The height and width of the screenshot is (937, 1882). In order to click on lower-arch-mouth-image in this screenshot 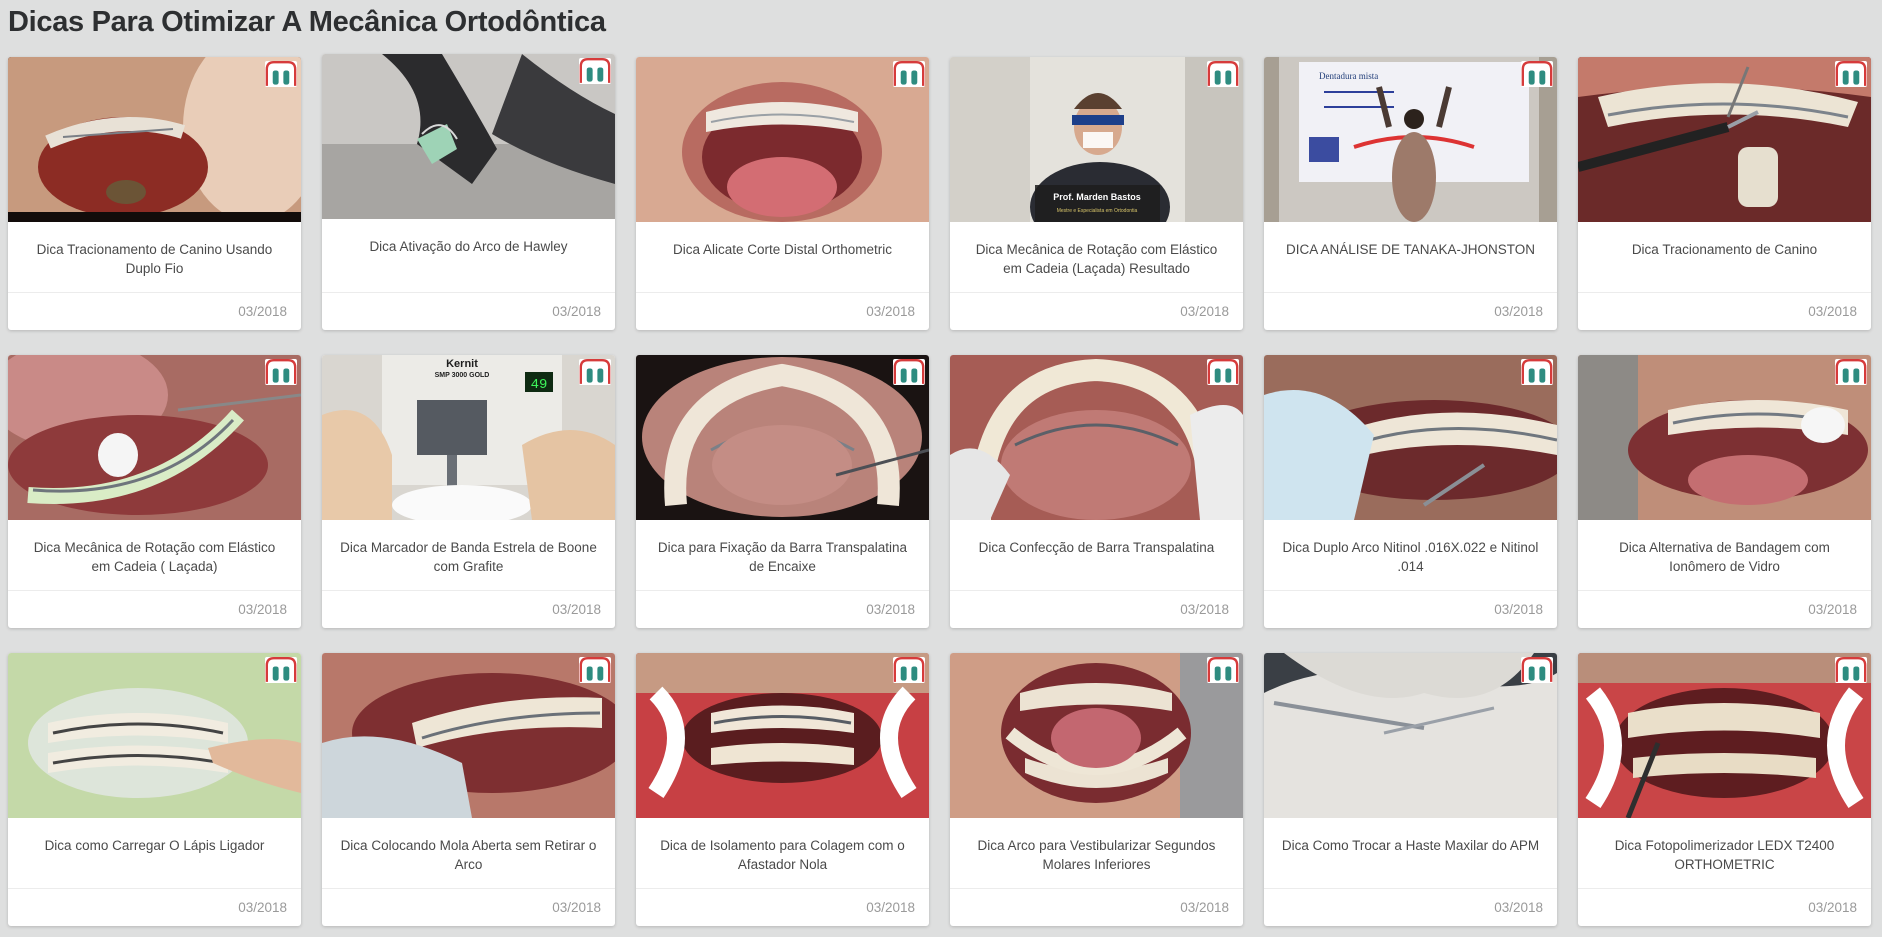, I will do `click(1096, 735)`.